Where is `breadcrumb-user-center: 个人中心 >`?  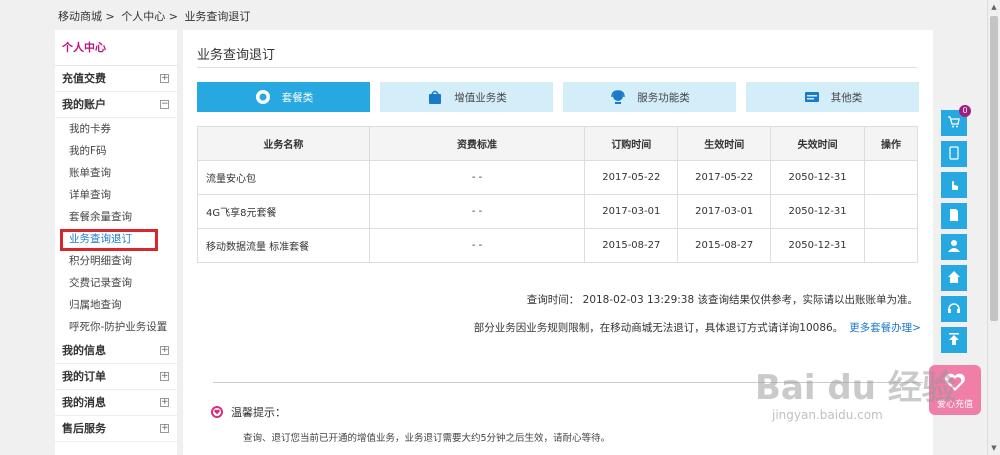 breadcrumb-user-center: 个人中心 > is located at coordinates (149, 16).